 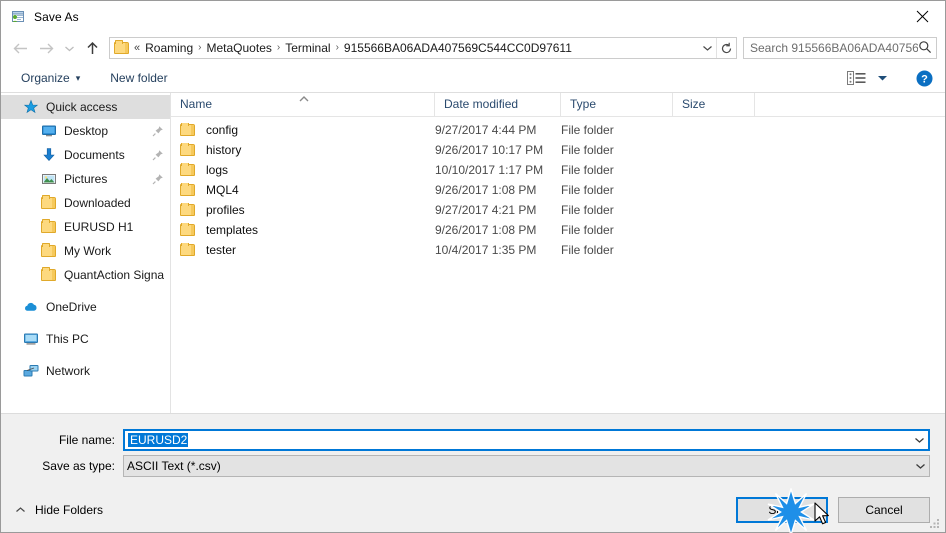 I want to click on column-header-date-modified: Date modified, so click(x=498, y=104).